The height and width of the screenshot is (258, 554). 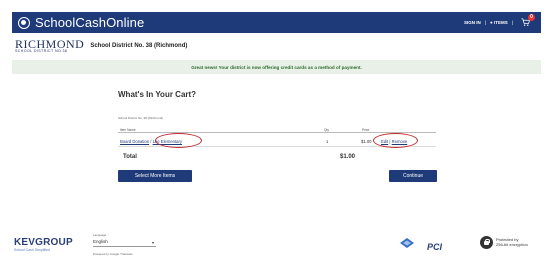 I want to click on item-price: $1.00, so click(x=366, y=141).